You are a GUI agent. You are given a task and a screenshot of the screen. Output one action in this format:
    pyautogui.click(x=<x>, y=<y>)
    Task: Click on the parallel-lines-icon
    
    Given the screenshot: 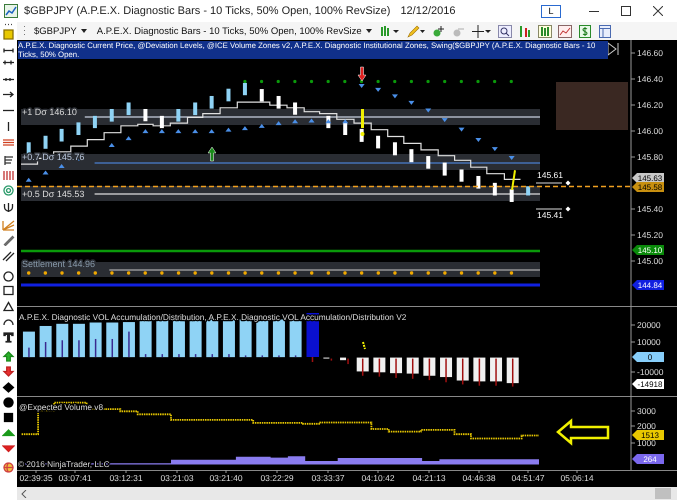 What is the action you would take?
    pyautogui.click(x=8, y=142)
    